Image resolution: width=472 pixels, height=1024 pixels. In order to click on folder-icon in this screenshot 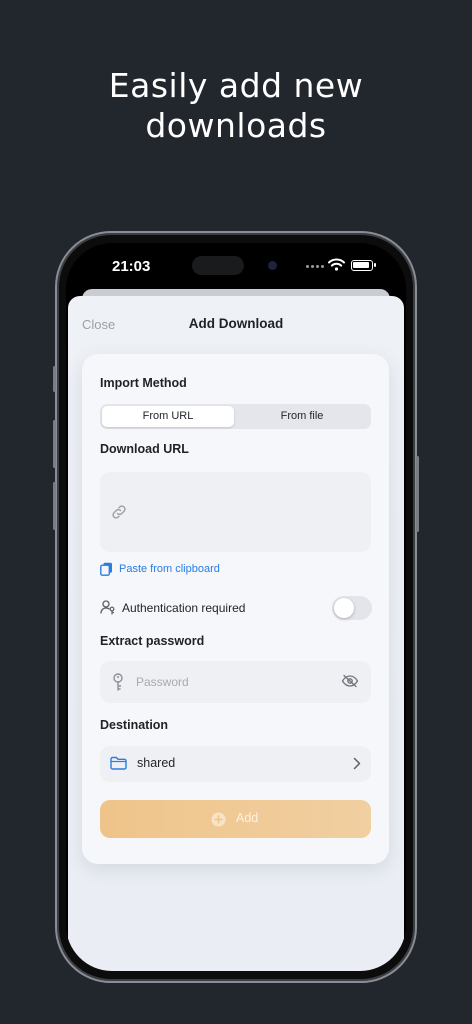, I will do `click(118, 763)`.